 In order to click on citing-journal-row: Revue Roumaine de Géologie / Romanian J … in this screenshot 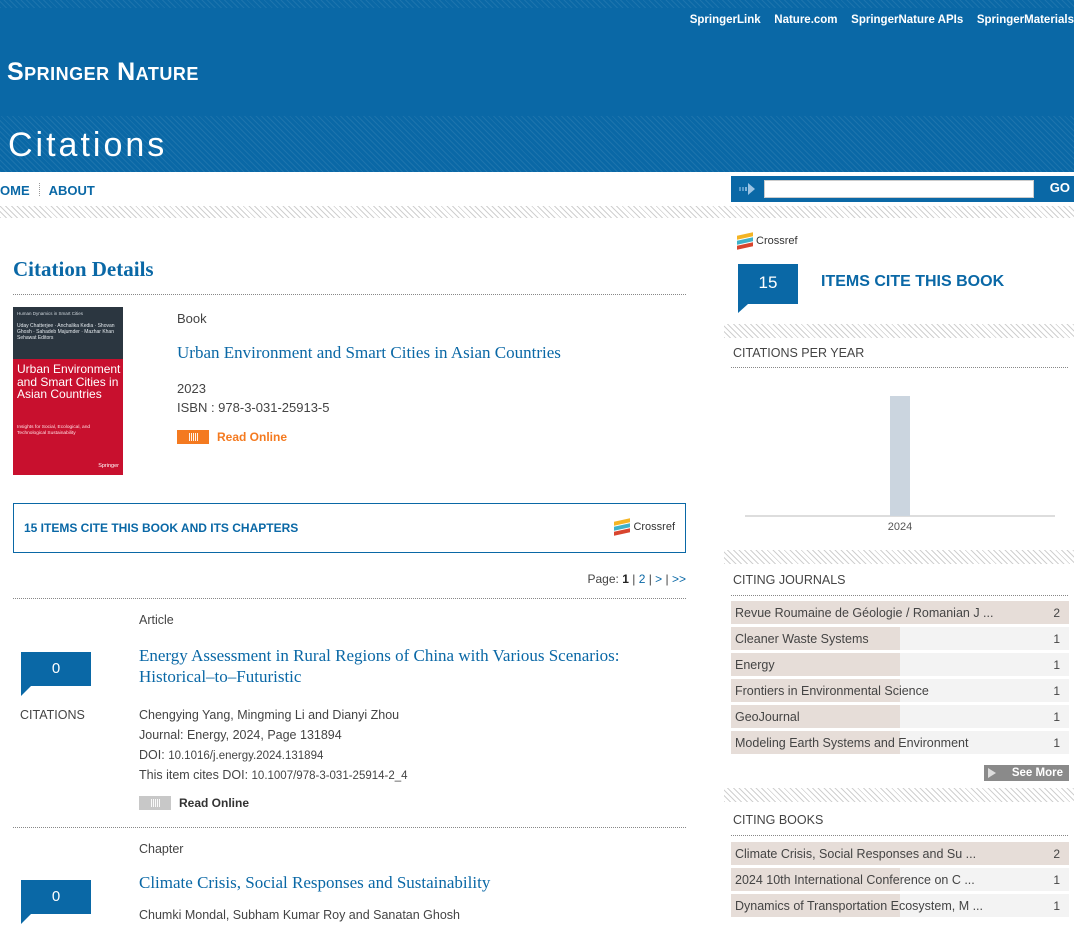, I will do `click(900, 612)`.